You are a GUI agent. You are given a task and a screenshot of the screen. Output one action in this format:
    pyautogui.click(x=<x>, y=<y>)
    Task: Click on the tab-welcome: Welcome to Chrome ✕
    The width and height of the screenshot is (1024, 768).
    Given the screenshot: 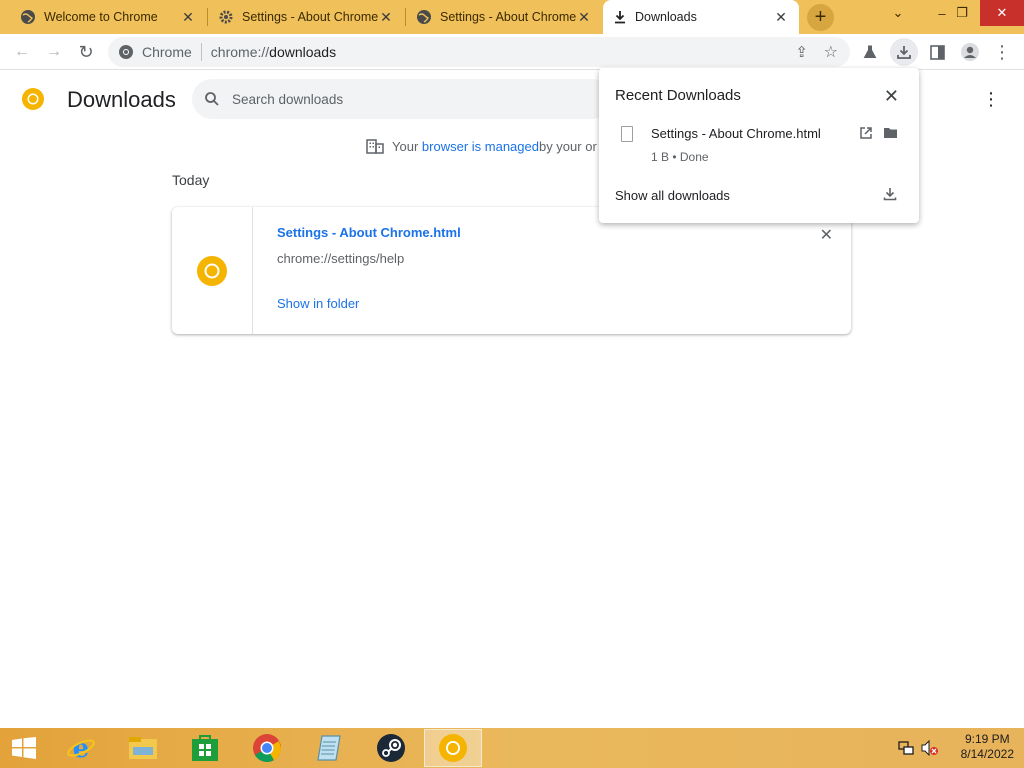 What is the action you would take?
    pyautogui.click(x=108, y=17)
    